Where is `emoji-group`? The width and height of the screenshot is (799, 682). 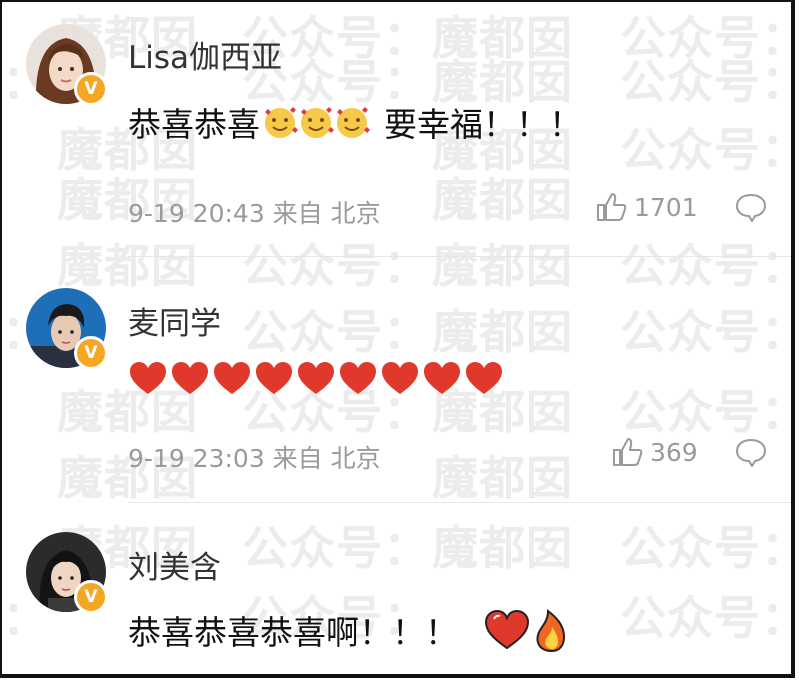 emoji-group is located at coordinates (527, 630).